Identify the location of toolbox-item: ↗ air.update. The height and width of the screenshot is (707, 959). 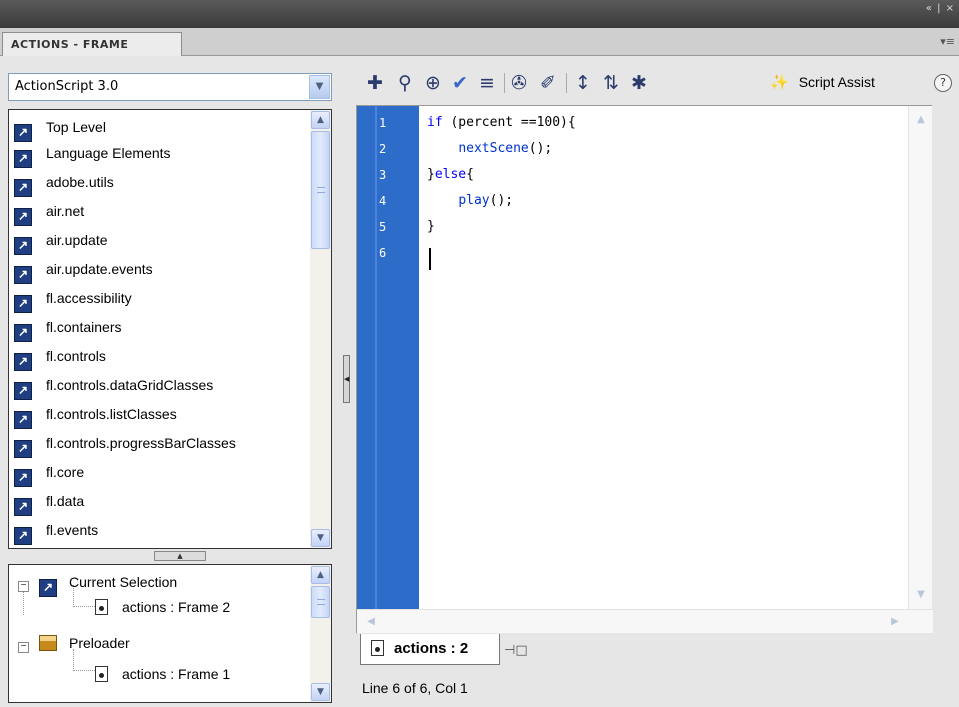
(160, 241).